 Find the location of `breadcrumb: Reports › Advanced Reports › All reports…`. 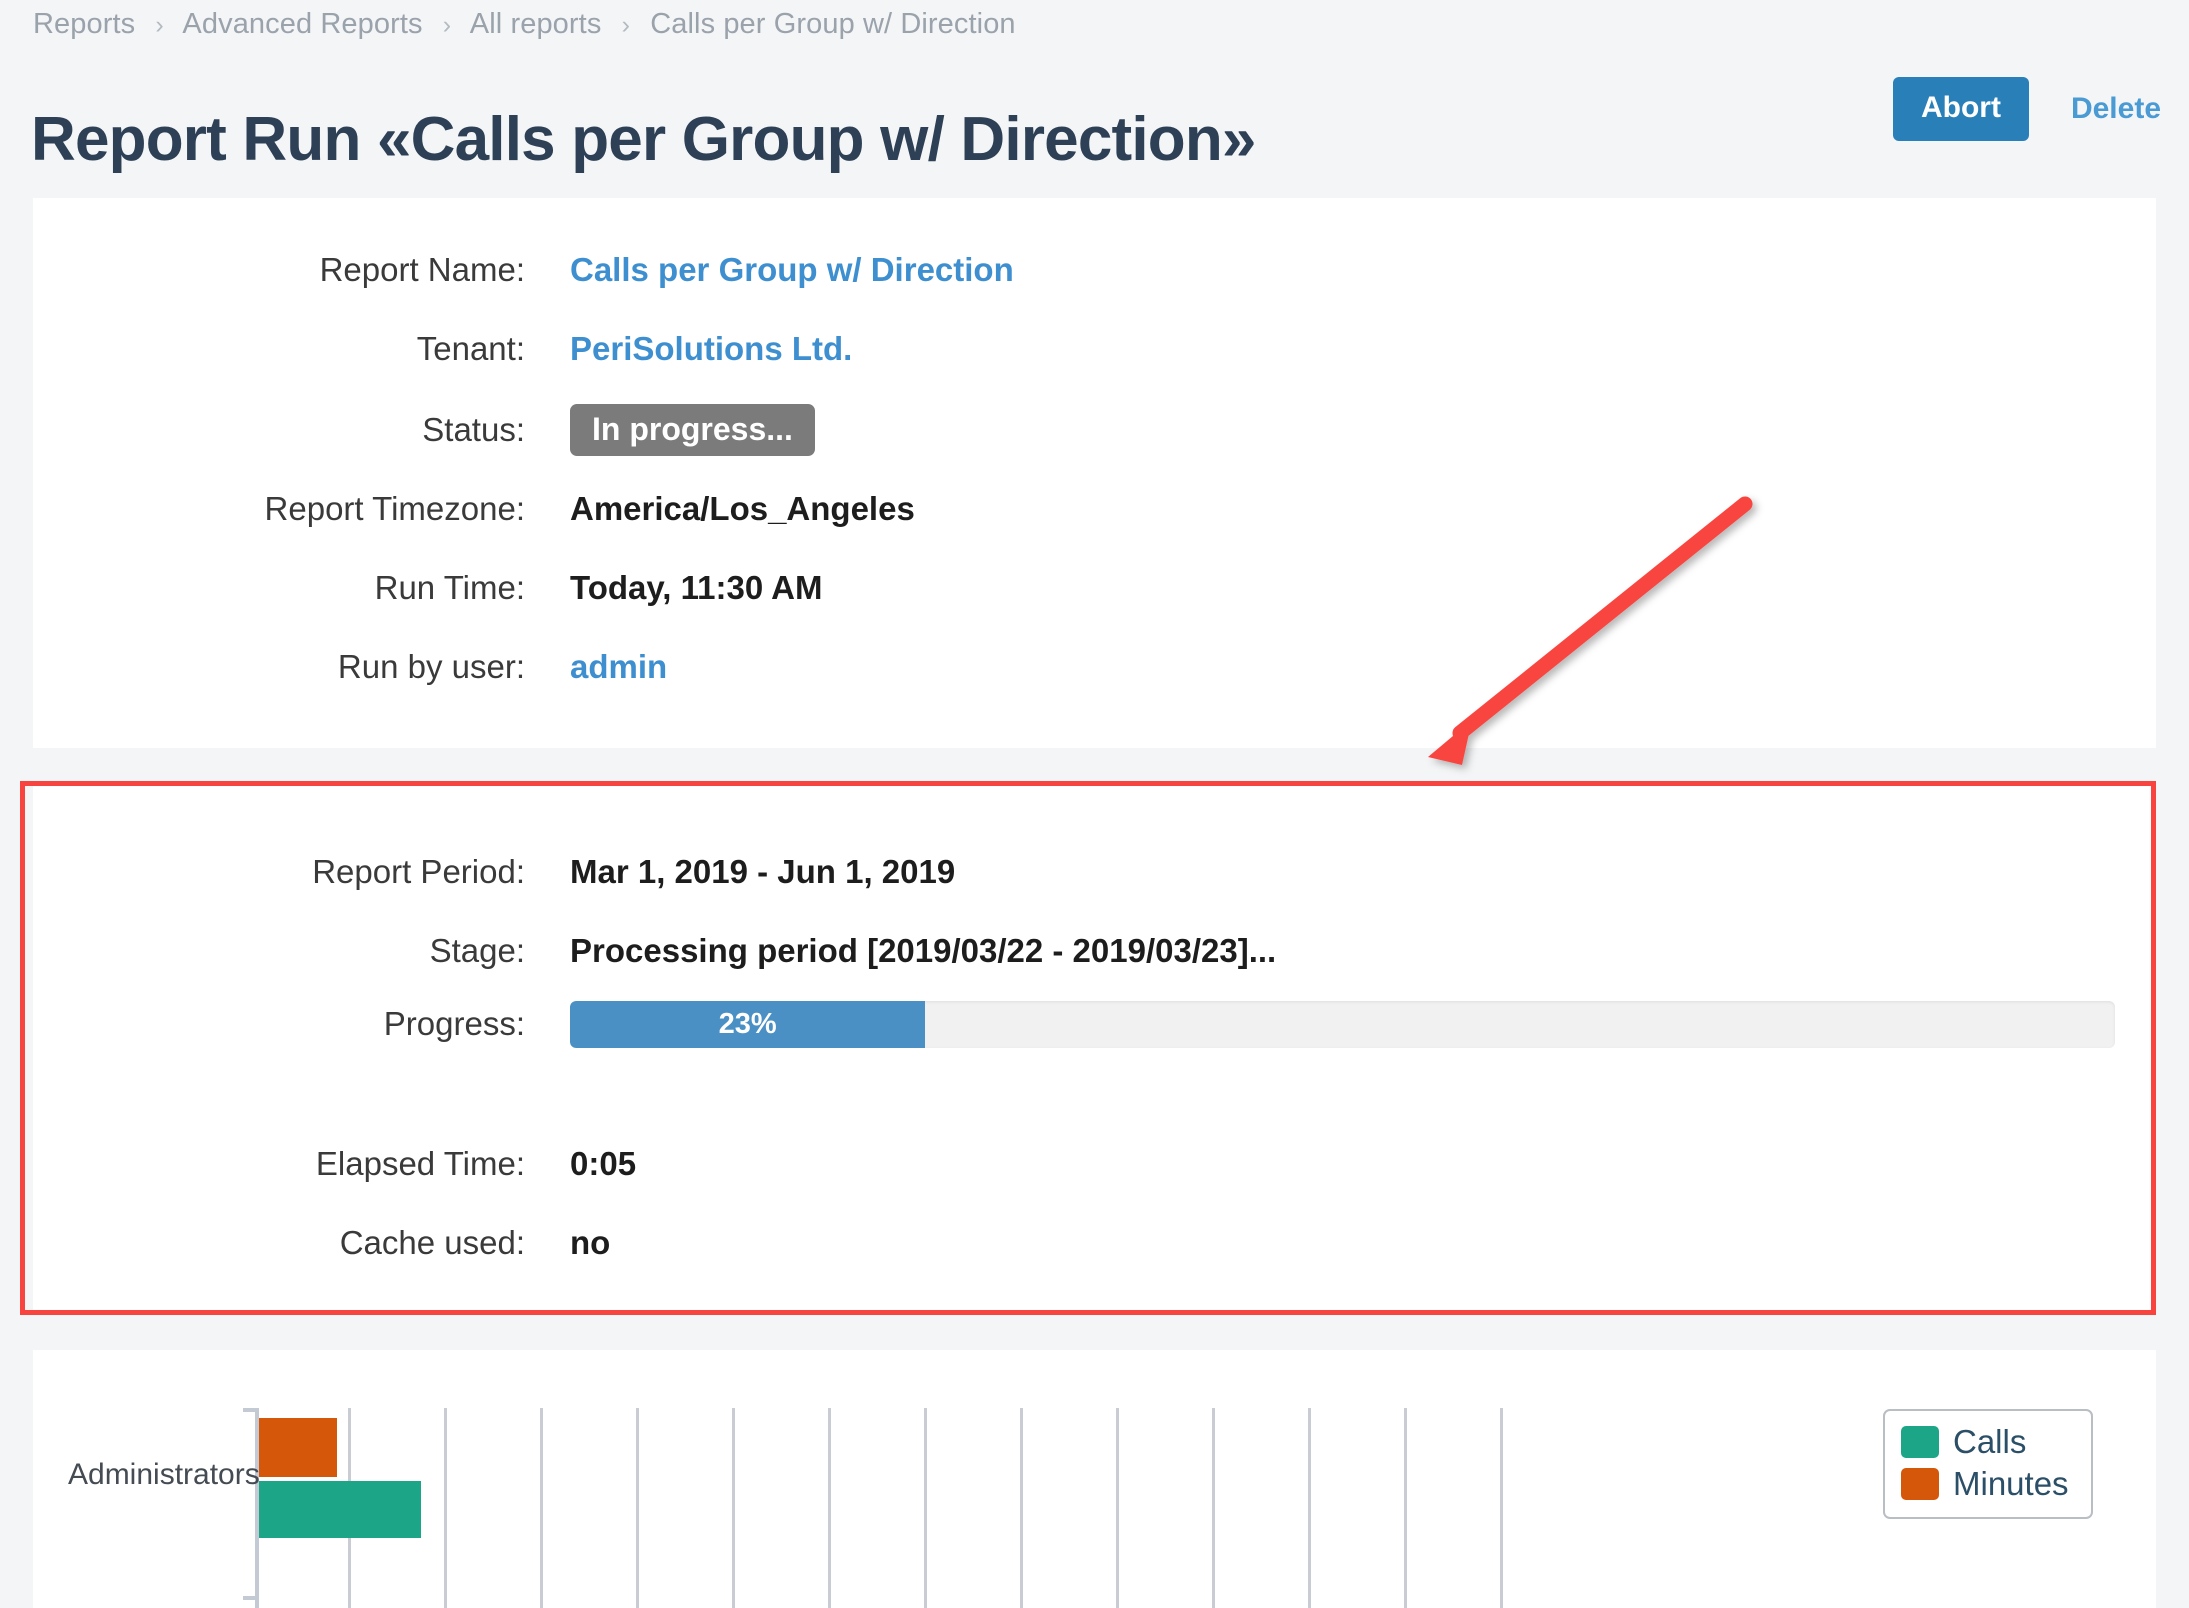

breadcrumb: Reports › Advanced Reports › All reports… is located at coordinates (524, 24).